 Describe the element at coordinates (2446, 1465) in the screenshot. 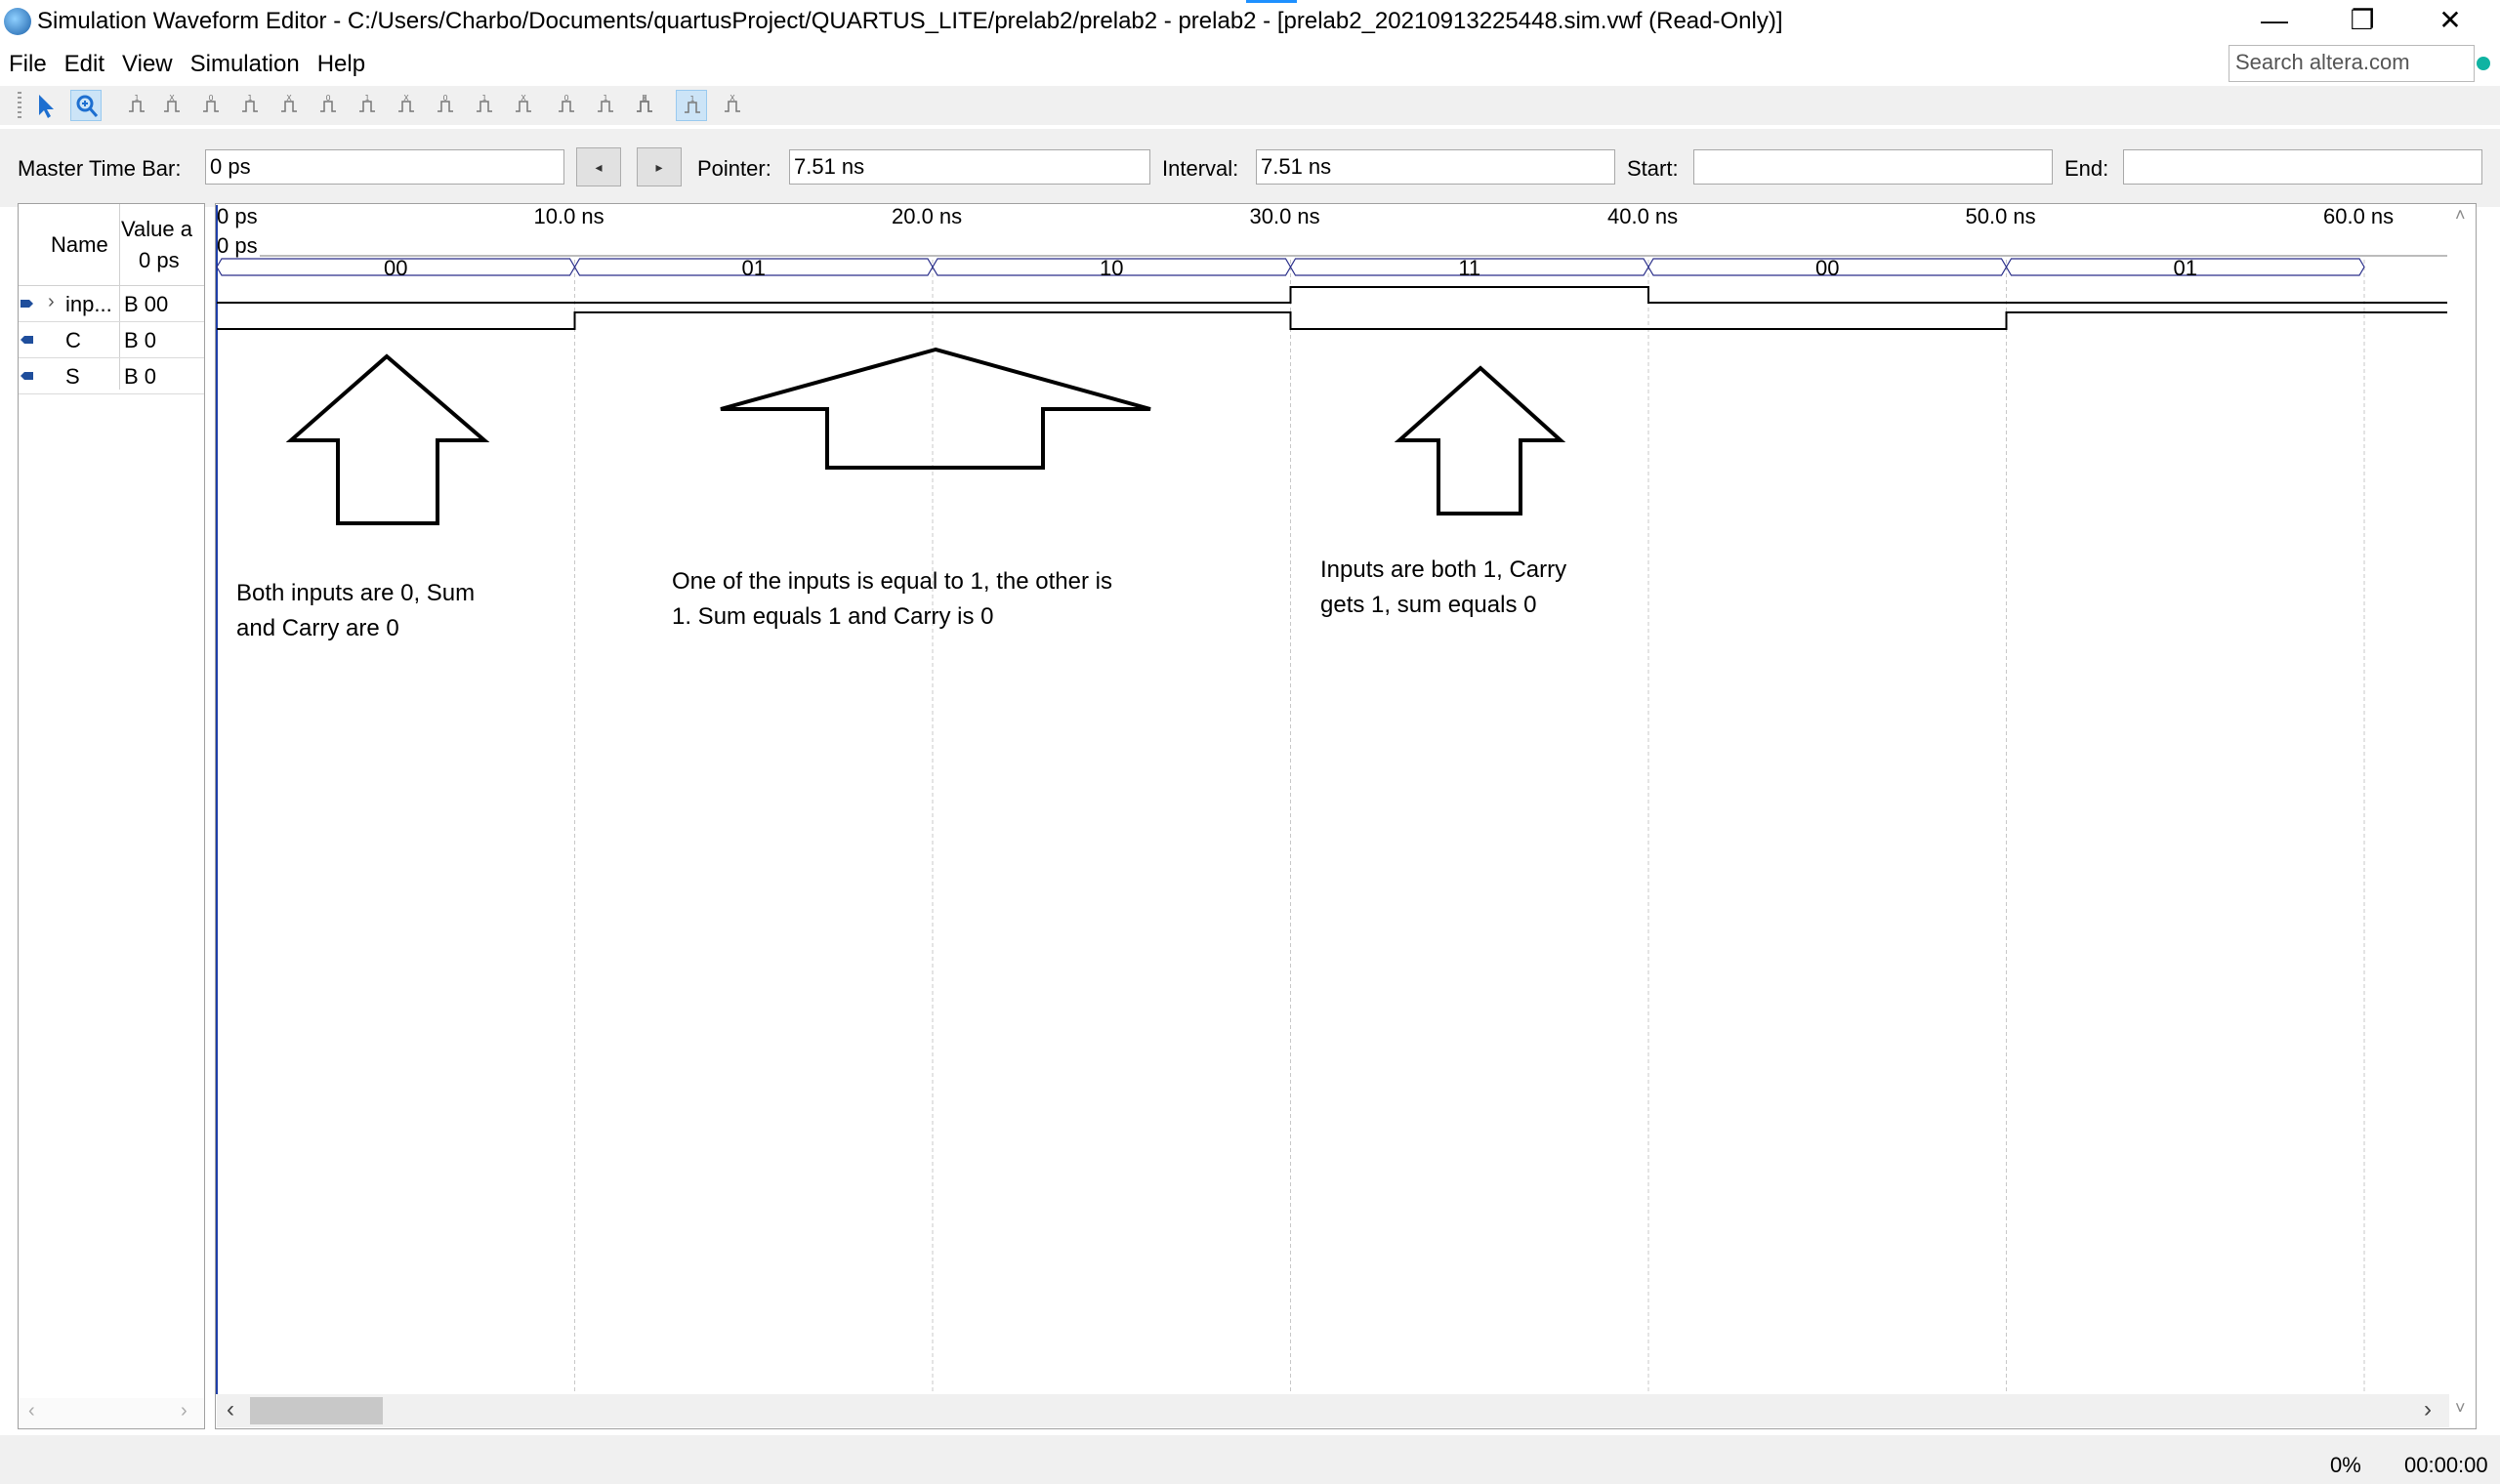

I see `status-elapsed-time: 00:00:00` at that location.